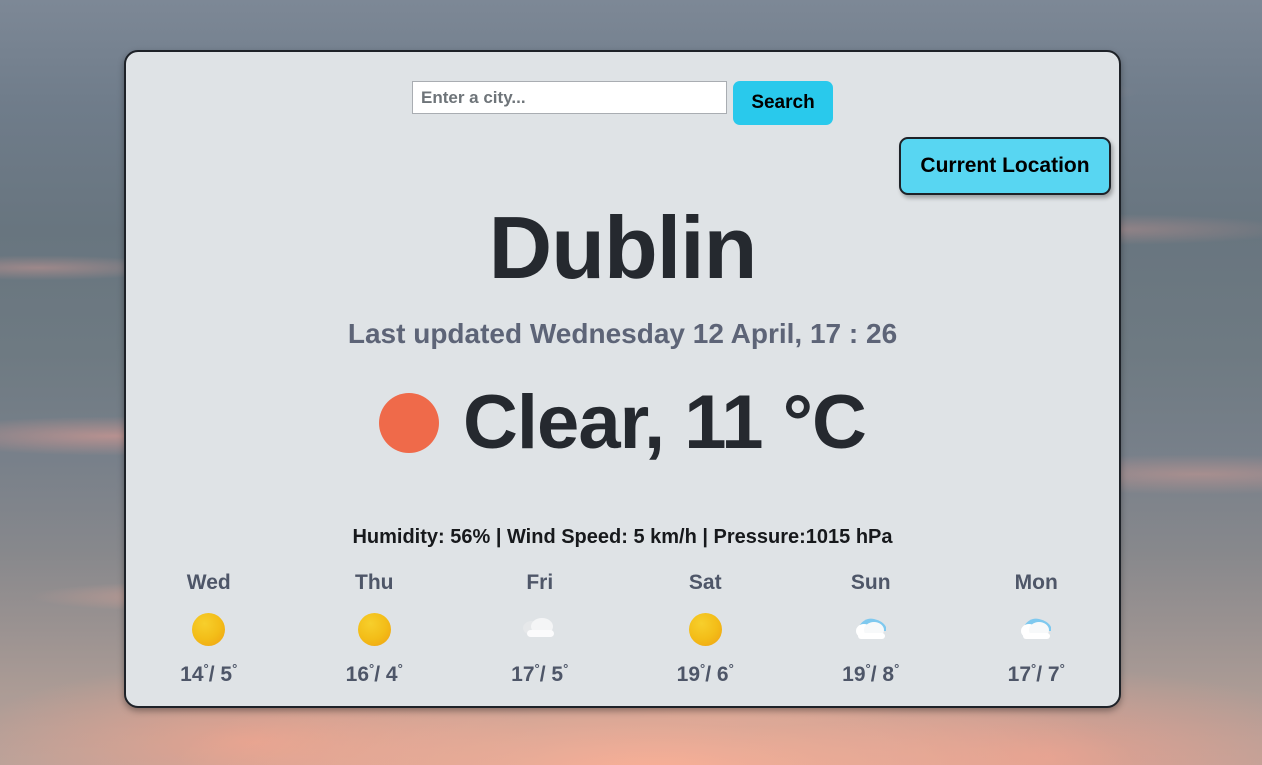 This screenshot has height=765, width=1262. What do you see at coordinates (209, 673) in the screenshot?
I see `forecast-temp: 14°/ 5°` at bounding box center [209, 673].